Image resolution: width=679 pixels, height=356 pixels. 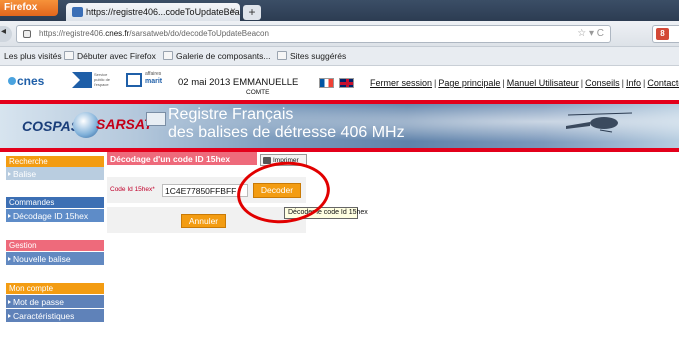 I want to click on bookmark-debuter: Débuter avec Firefox, so click(x=110, y=56).